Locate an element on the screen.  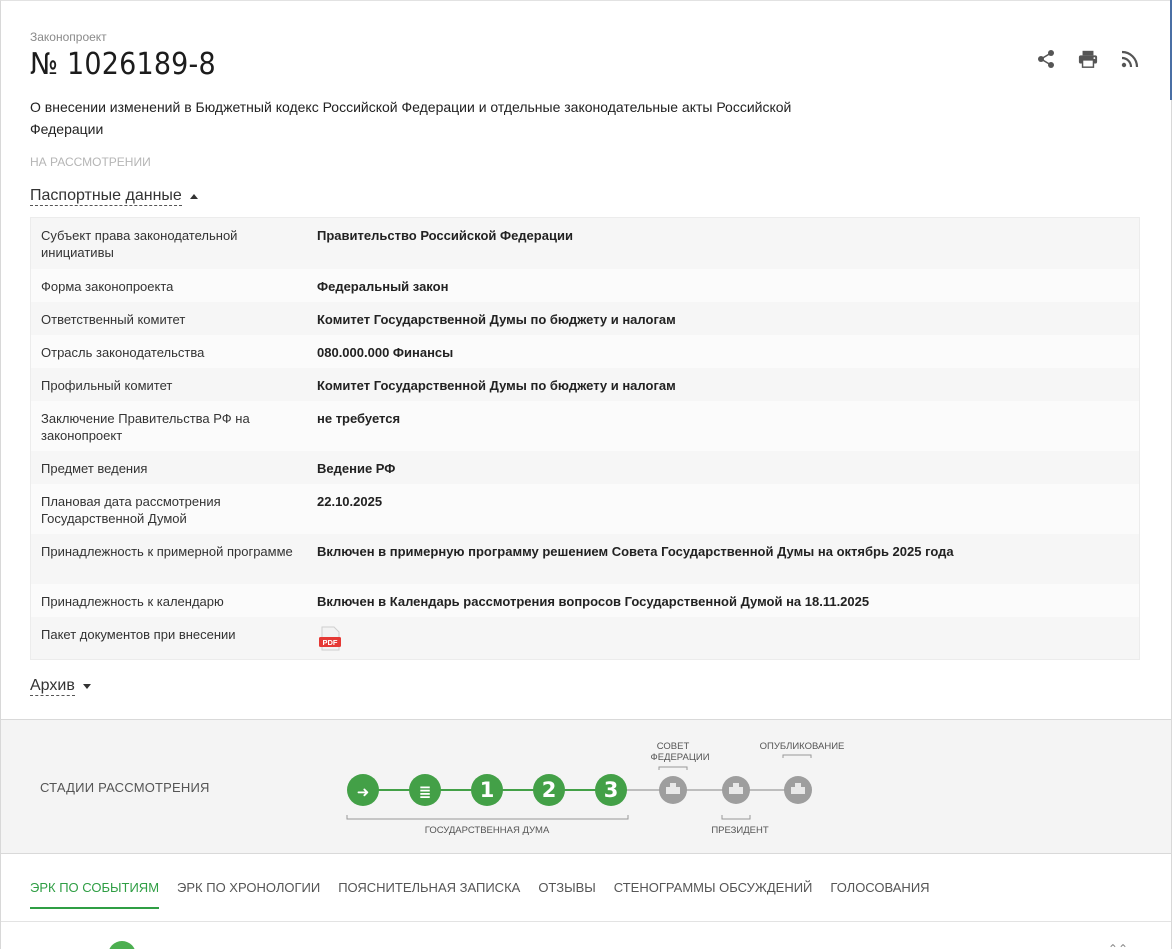
stage-reading-1: 1 is located at coordinates (487, 790).